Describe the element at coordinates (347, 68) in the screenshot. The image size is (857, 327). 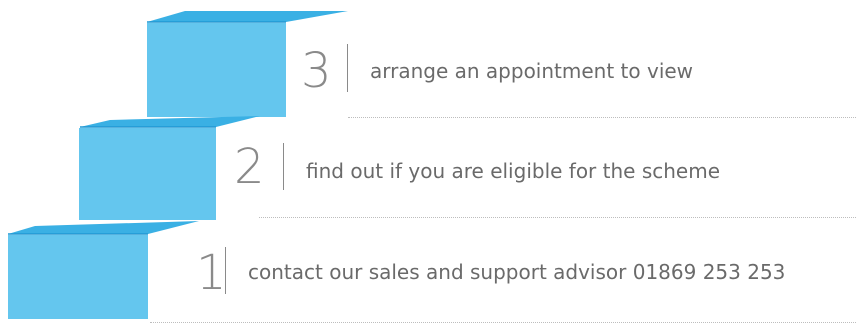
I see `step-3-divider` at that location.